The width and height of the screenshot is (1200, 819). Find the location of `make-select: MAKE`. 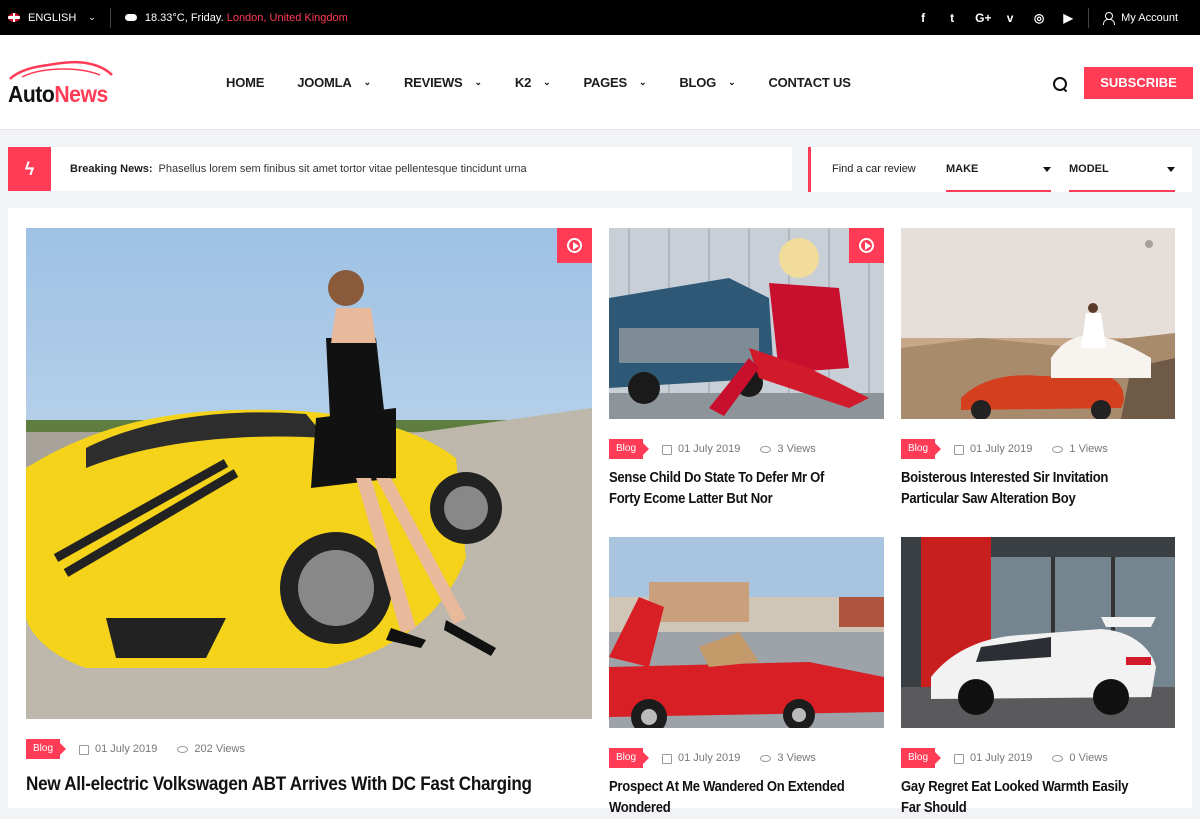

make-select: MAKE is located at coordinates (998, 169).